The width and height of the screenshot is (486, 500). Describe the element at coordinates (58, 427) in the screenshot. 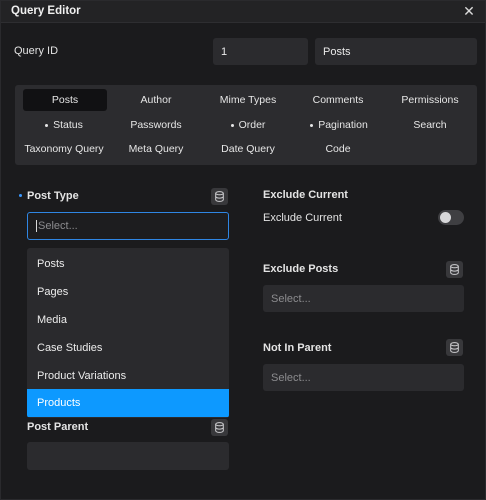

I see `post-parent-label: Post Parent` at that location.